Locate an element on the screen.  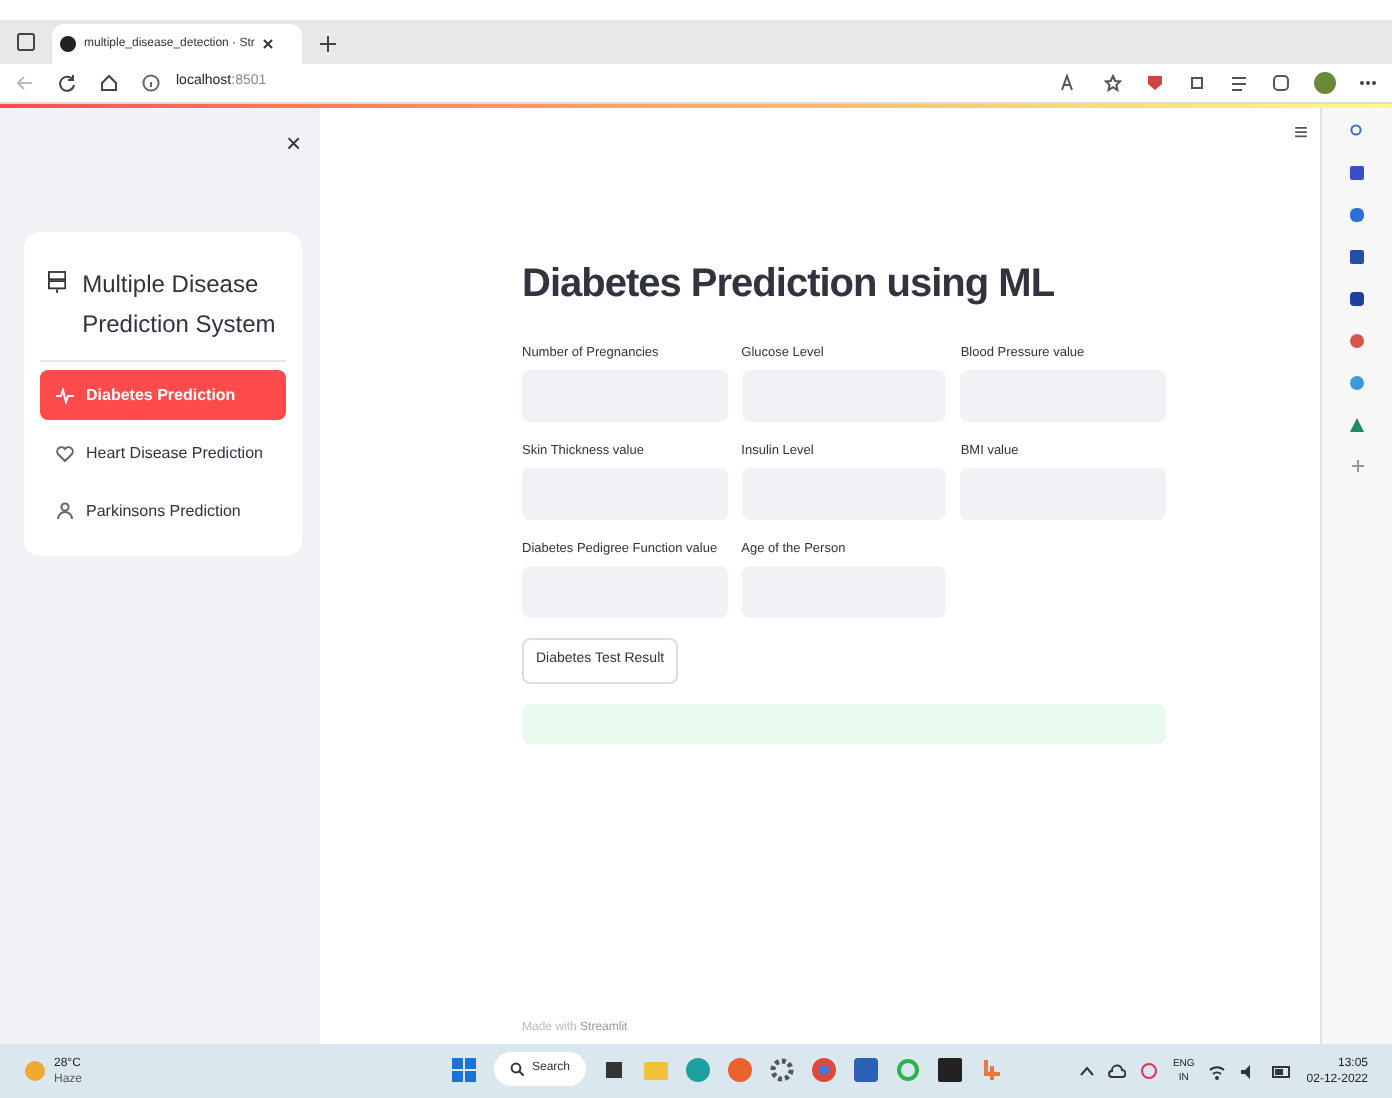
info-icon is located at coordinates (151, 83).